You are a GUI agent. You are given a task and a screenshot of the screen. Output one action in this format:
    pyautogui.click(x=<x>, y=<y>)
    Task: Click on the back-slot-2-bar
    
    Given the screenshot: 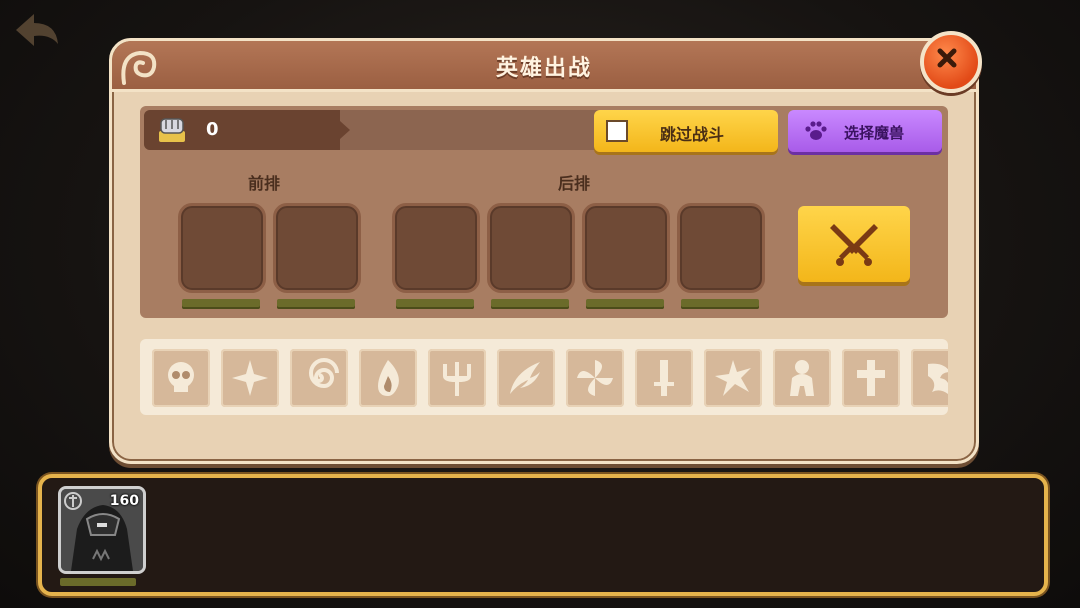 What is the action you would take?
    pyautogui.click(x=530, y=304)
    